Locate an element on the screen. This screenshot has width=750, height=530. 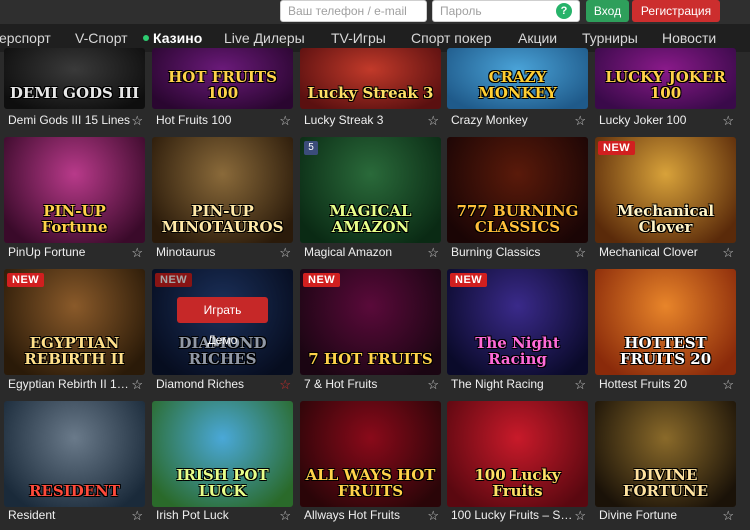
register-button: Регистрация is located at coordinates (676, 11).